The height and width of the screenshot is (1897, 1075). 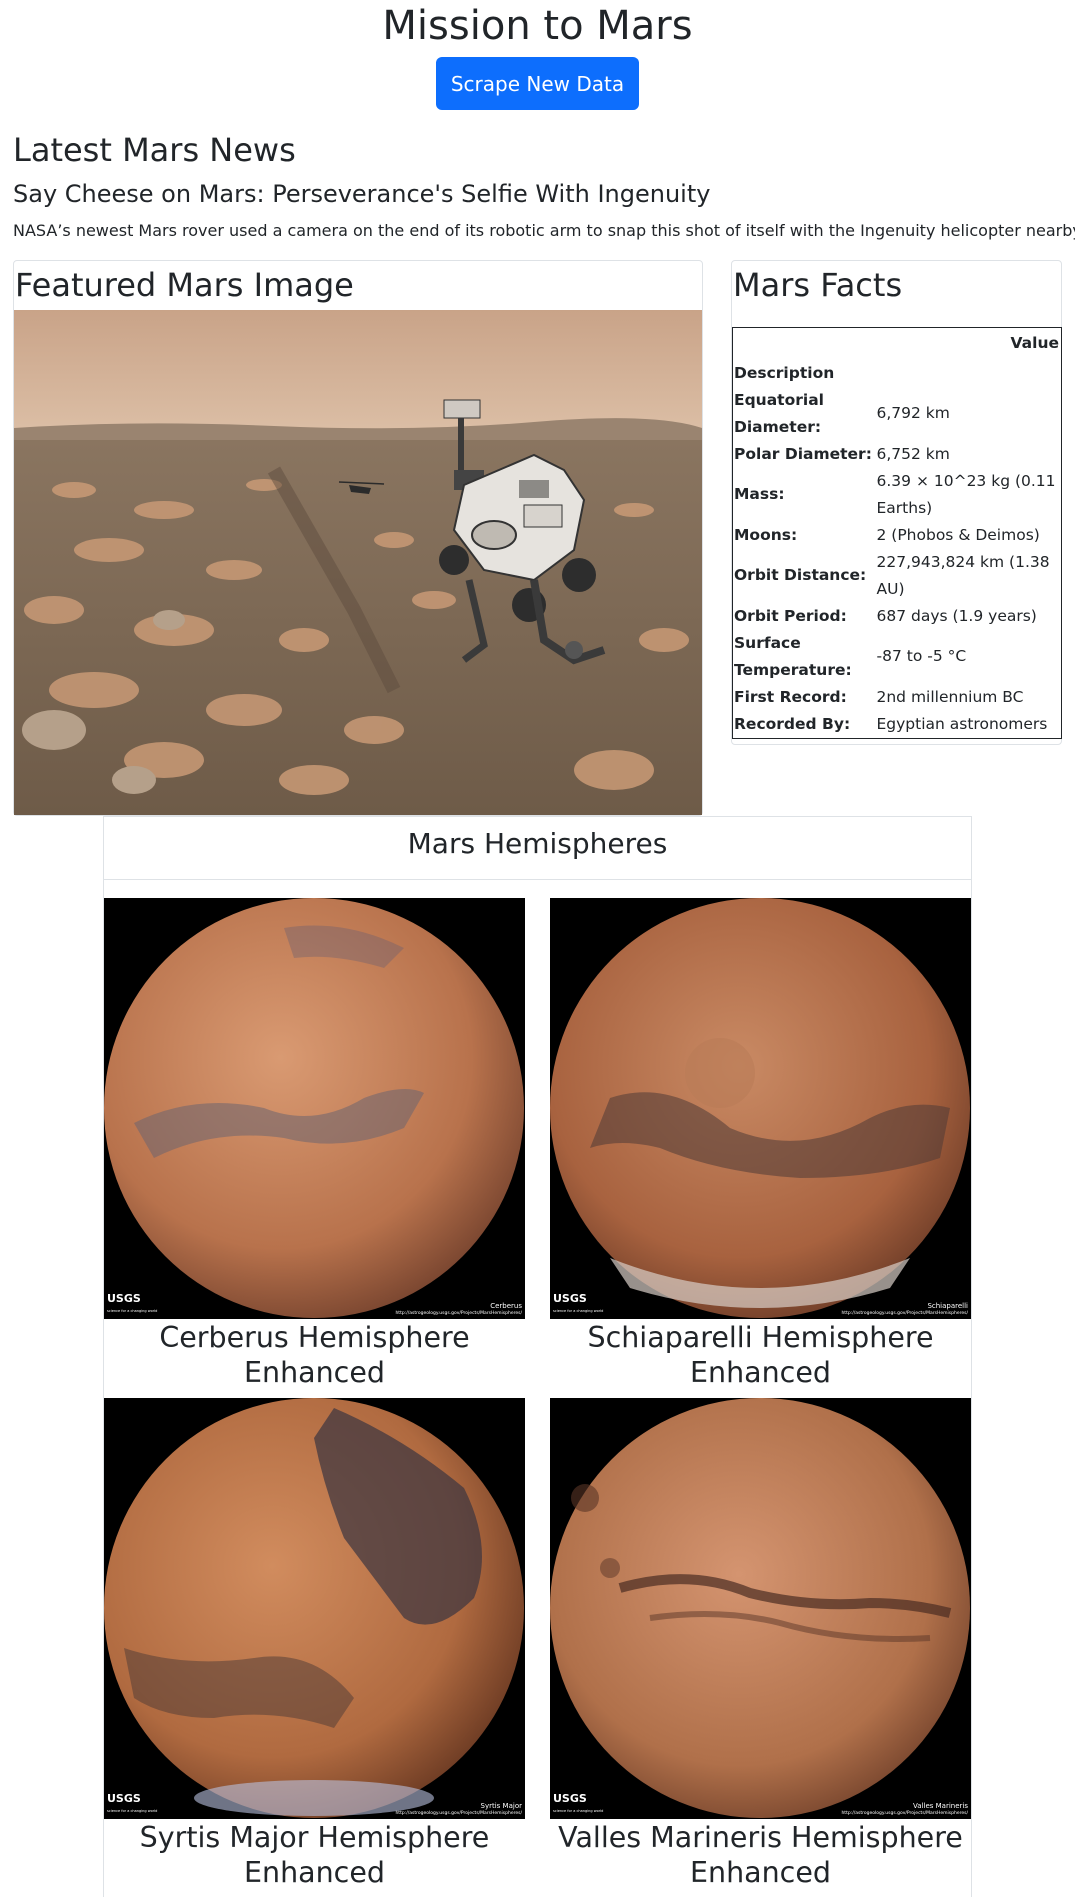 What do you see at coordinates (784, 372) in the screenshot?
I see `description-header: Description` at bounding box center [784, 372].